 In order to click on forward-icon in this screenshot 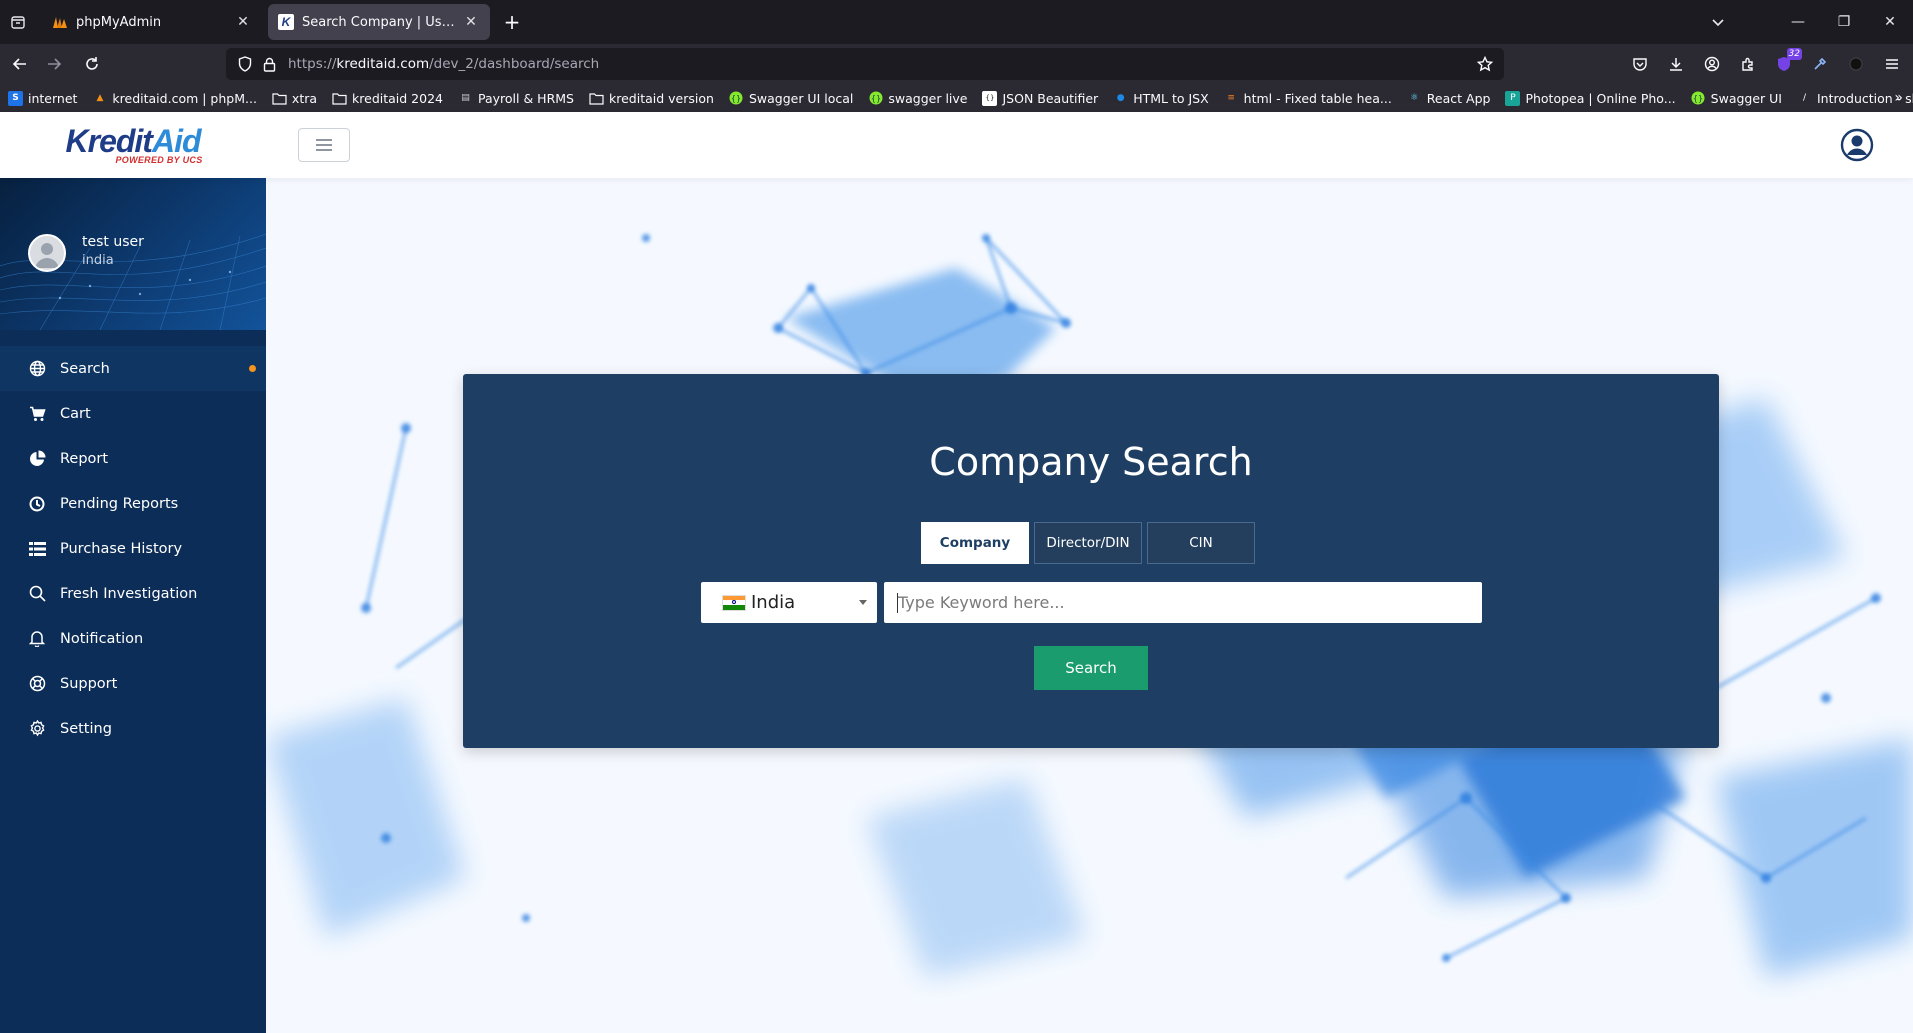, I will do `click(54, 64)`.